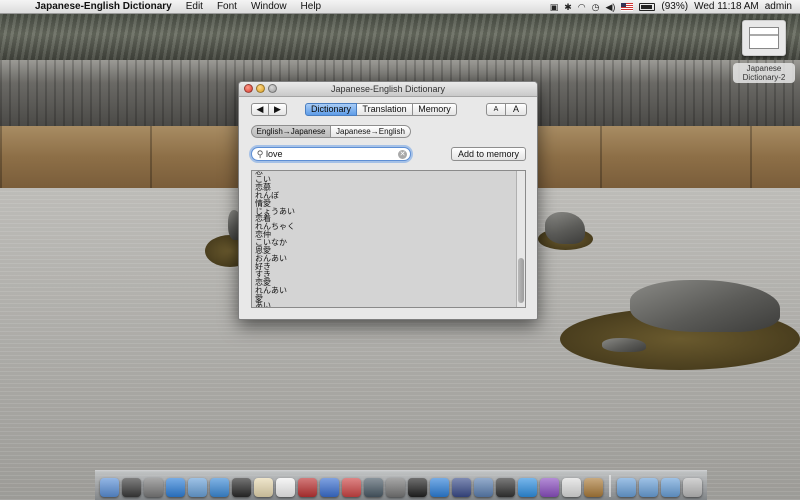 This screenshot has width=800, height=500. What do you see at coordinates (571, 487) in the screenshot?
I see `script-icon` at bounding box center [571, 487].